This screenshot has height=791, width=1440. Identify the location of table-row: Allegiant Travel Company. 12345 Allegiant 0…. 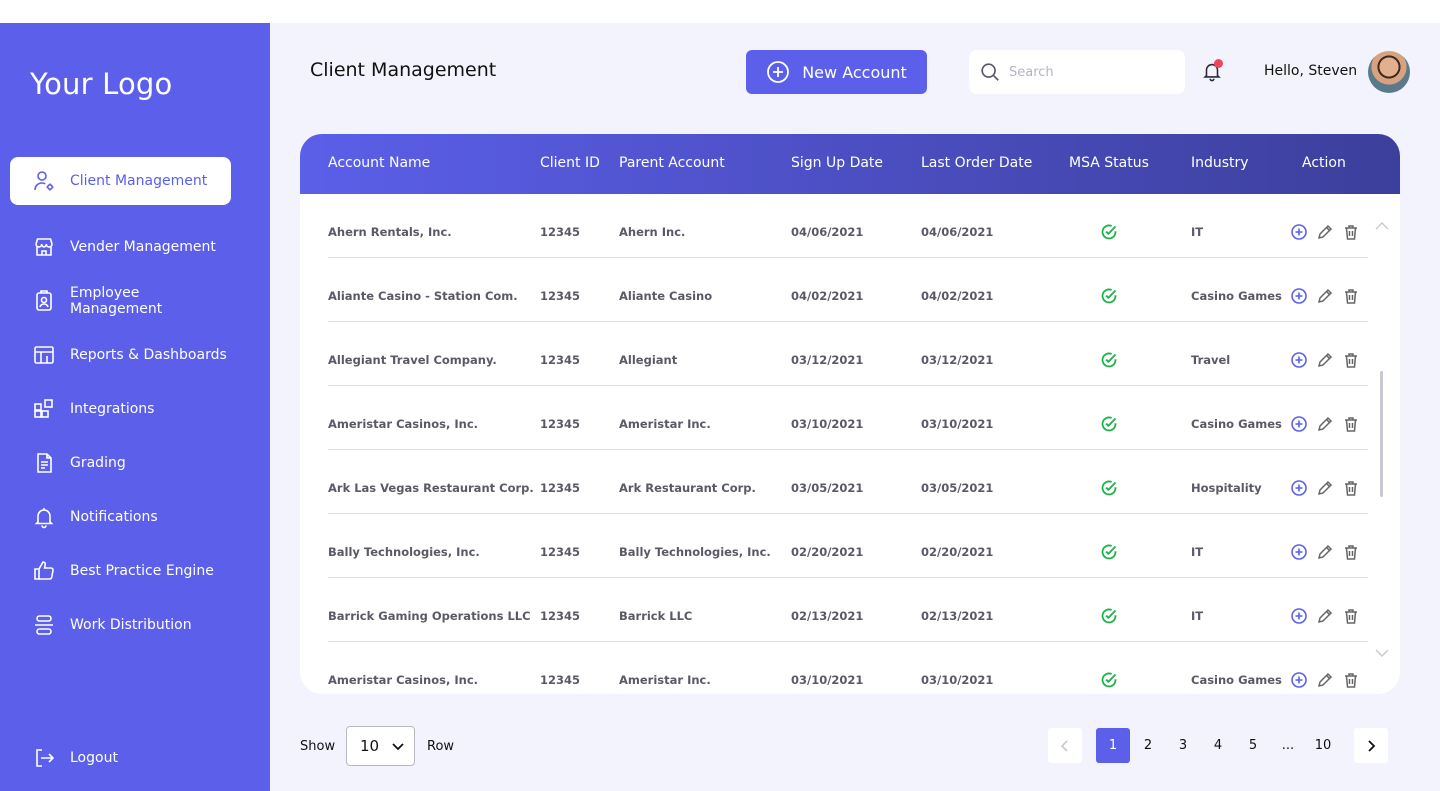
(848, 354).